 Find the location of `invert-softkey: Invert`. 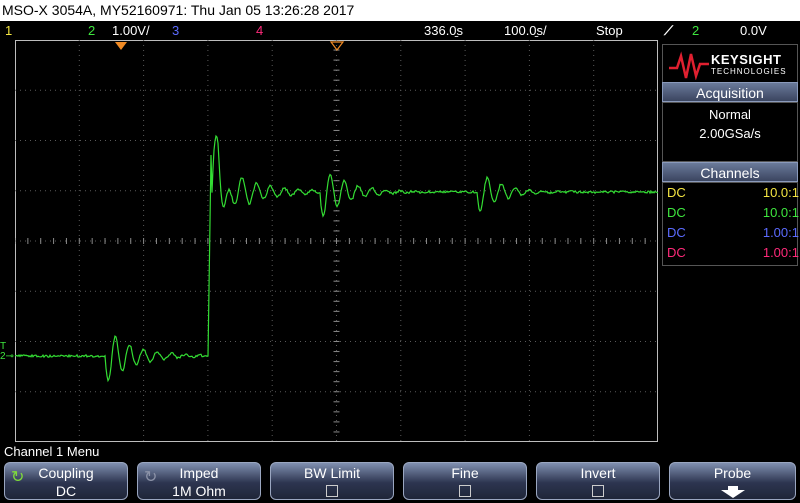

invert-softkey: Invert is located at coordinates (598, 481).